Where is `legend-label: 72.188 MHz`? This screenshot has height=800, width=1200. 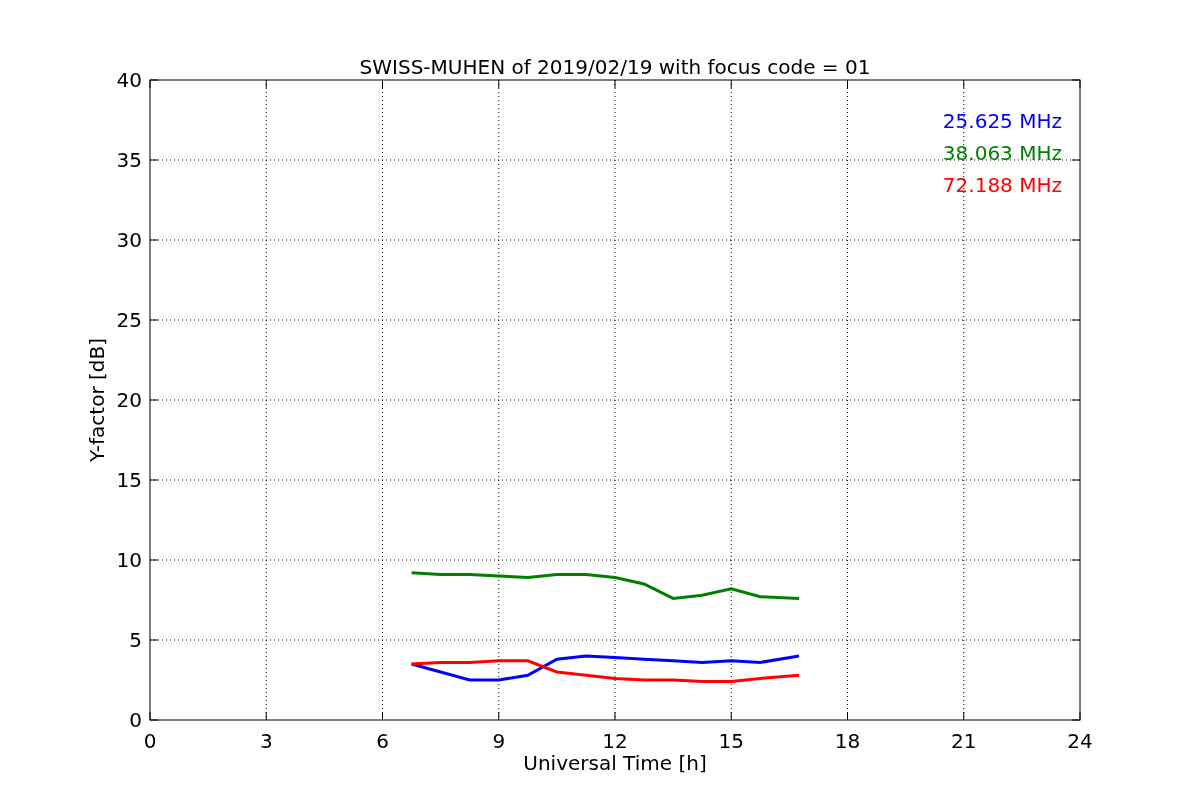
legend-label: 72.188 MHz is located at coordinates (1002, 185).